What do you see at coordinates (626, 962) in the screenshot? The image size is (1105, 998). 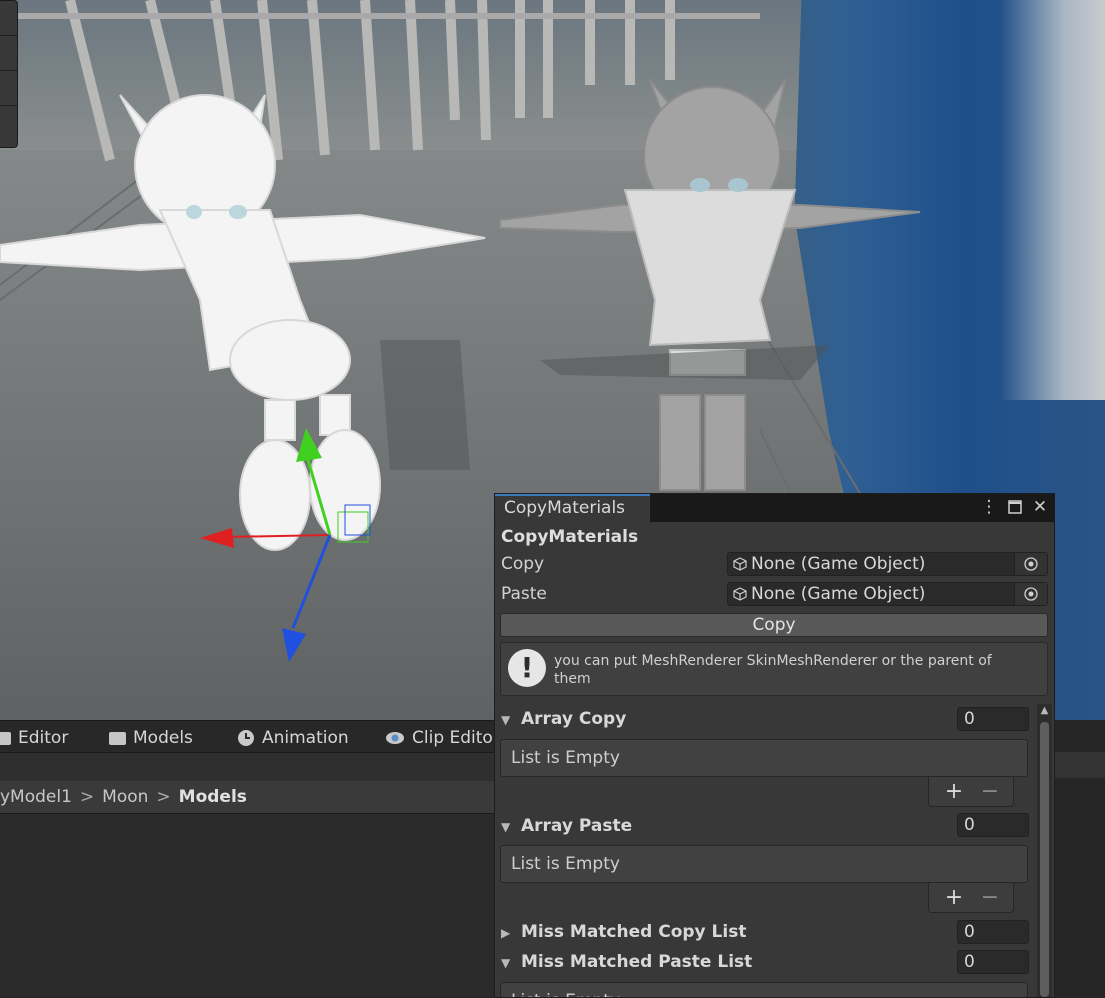 I see `section-miss-matched-paste: ▼ Miss Matched Paste List` at bounding box center [626, 962].